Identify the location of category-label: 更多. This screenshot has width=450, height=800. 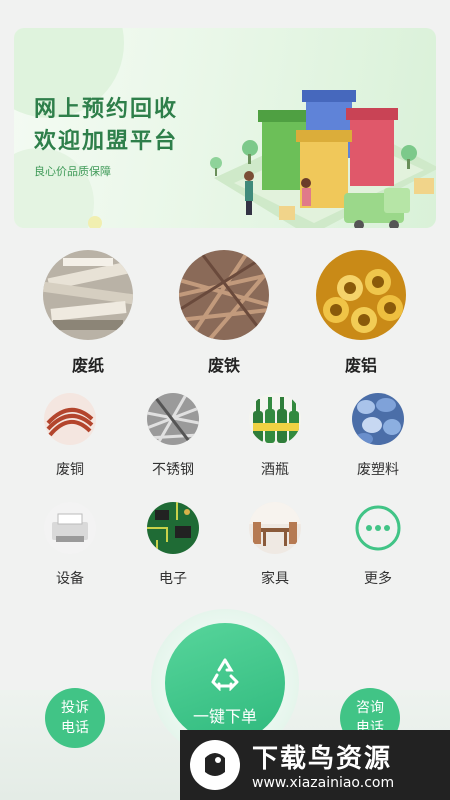
(378, 579).